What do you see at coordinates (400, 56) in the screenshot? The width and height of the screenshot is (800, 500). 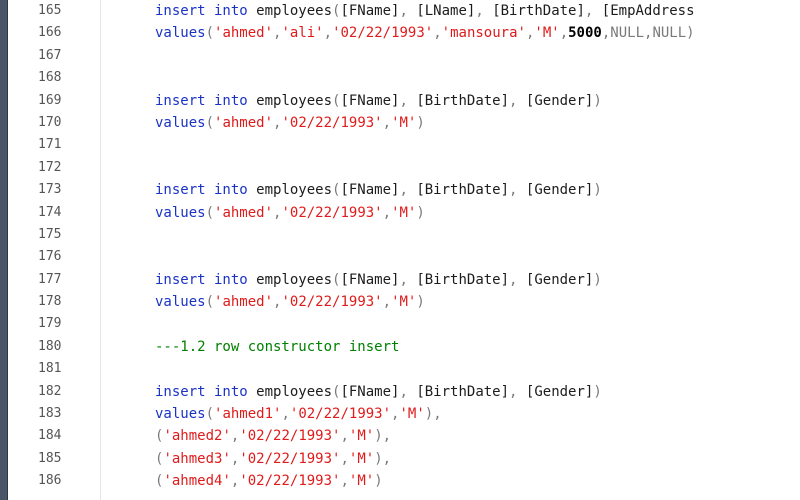 I see `code-line: 167` at bounding box center [400, 56].